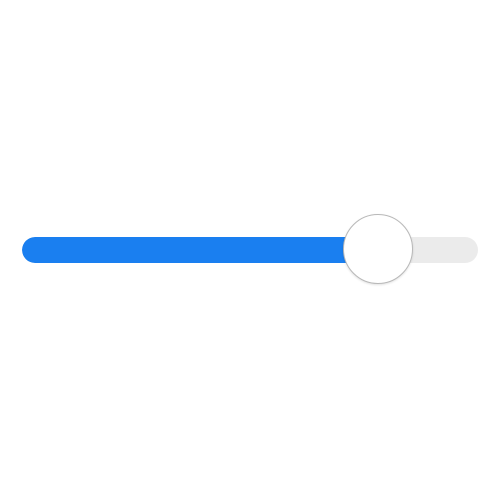  What do you see at coordinates (377, 249) in the screenshot?
I see `slider-thumb` at bounding box center [377, 249].